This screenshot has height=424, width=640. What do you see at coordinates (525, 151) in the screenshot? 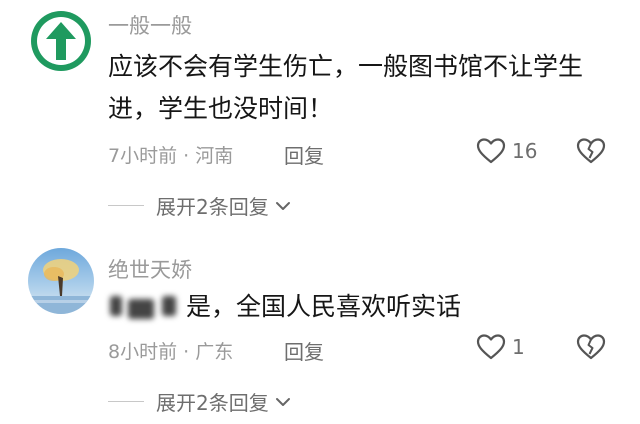
I see `like-count: 16` at bounding box center [525, 151].